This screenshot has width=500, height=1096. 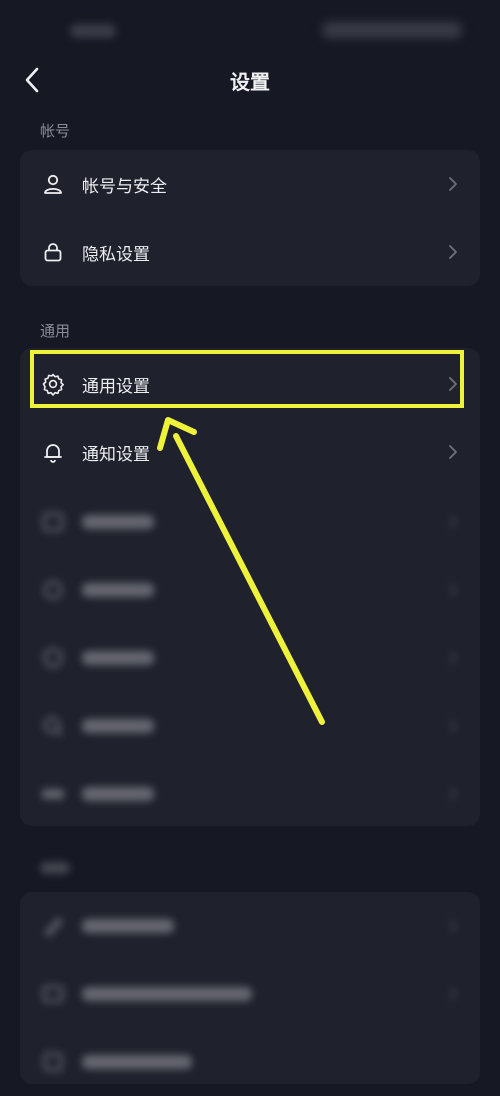 I want to click on settings-item-privacy: 隐私设置, so click(x=250, y=252).